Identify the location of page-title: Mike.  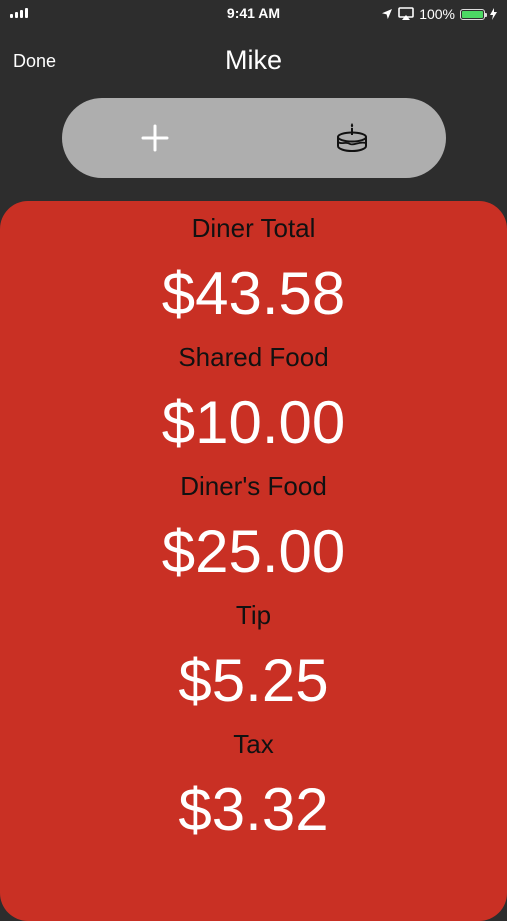
(253, 60).